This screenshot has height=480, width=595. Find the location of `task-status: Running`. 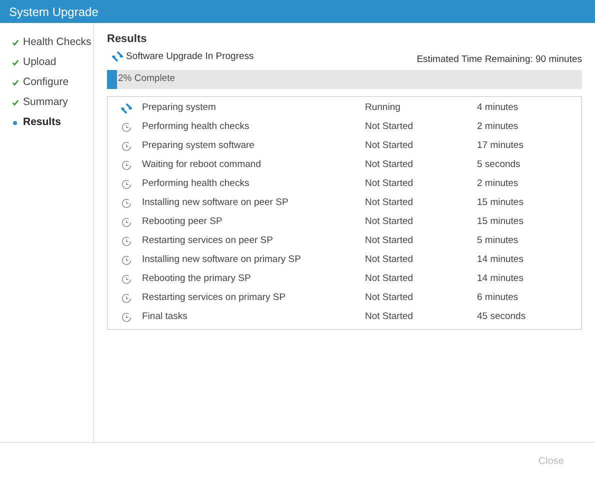

task-status: Running is located at coordinates (383, 108).